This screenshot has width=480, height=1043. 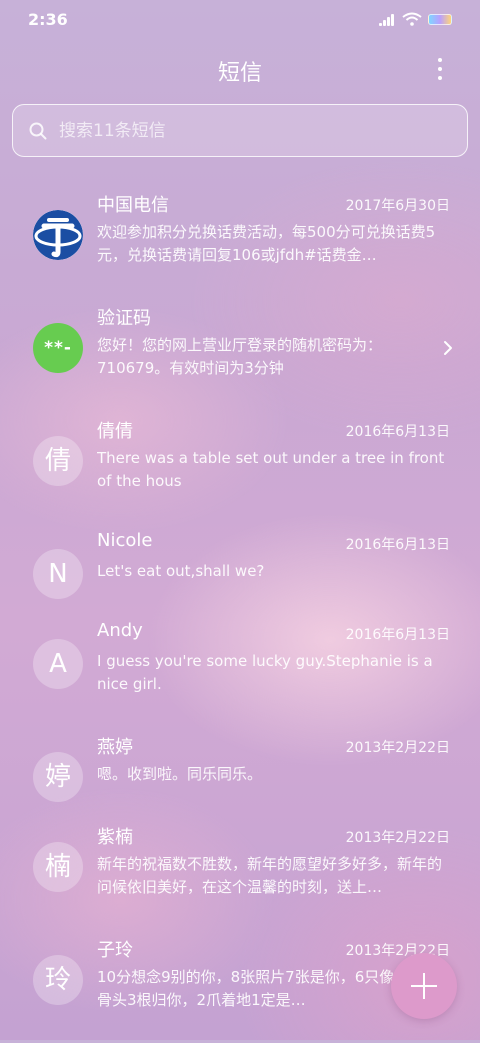 I want to click on battery-icon, so click(x=440, y=19).